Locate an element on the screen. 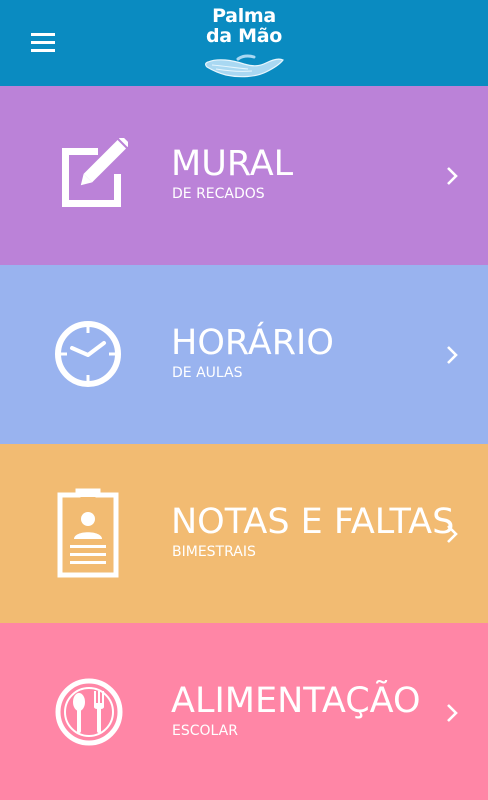  report-card-icon is located at coordinates (88, 533).